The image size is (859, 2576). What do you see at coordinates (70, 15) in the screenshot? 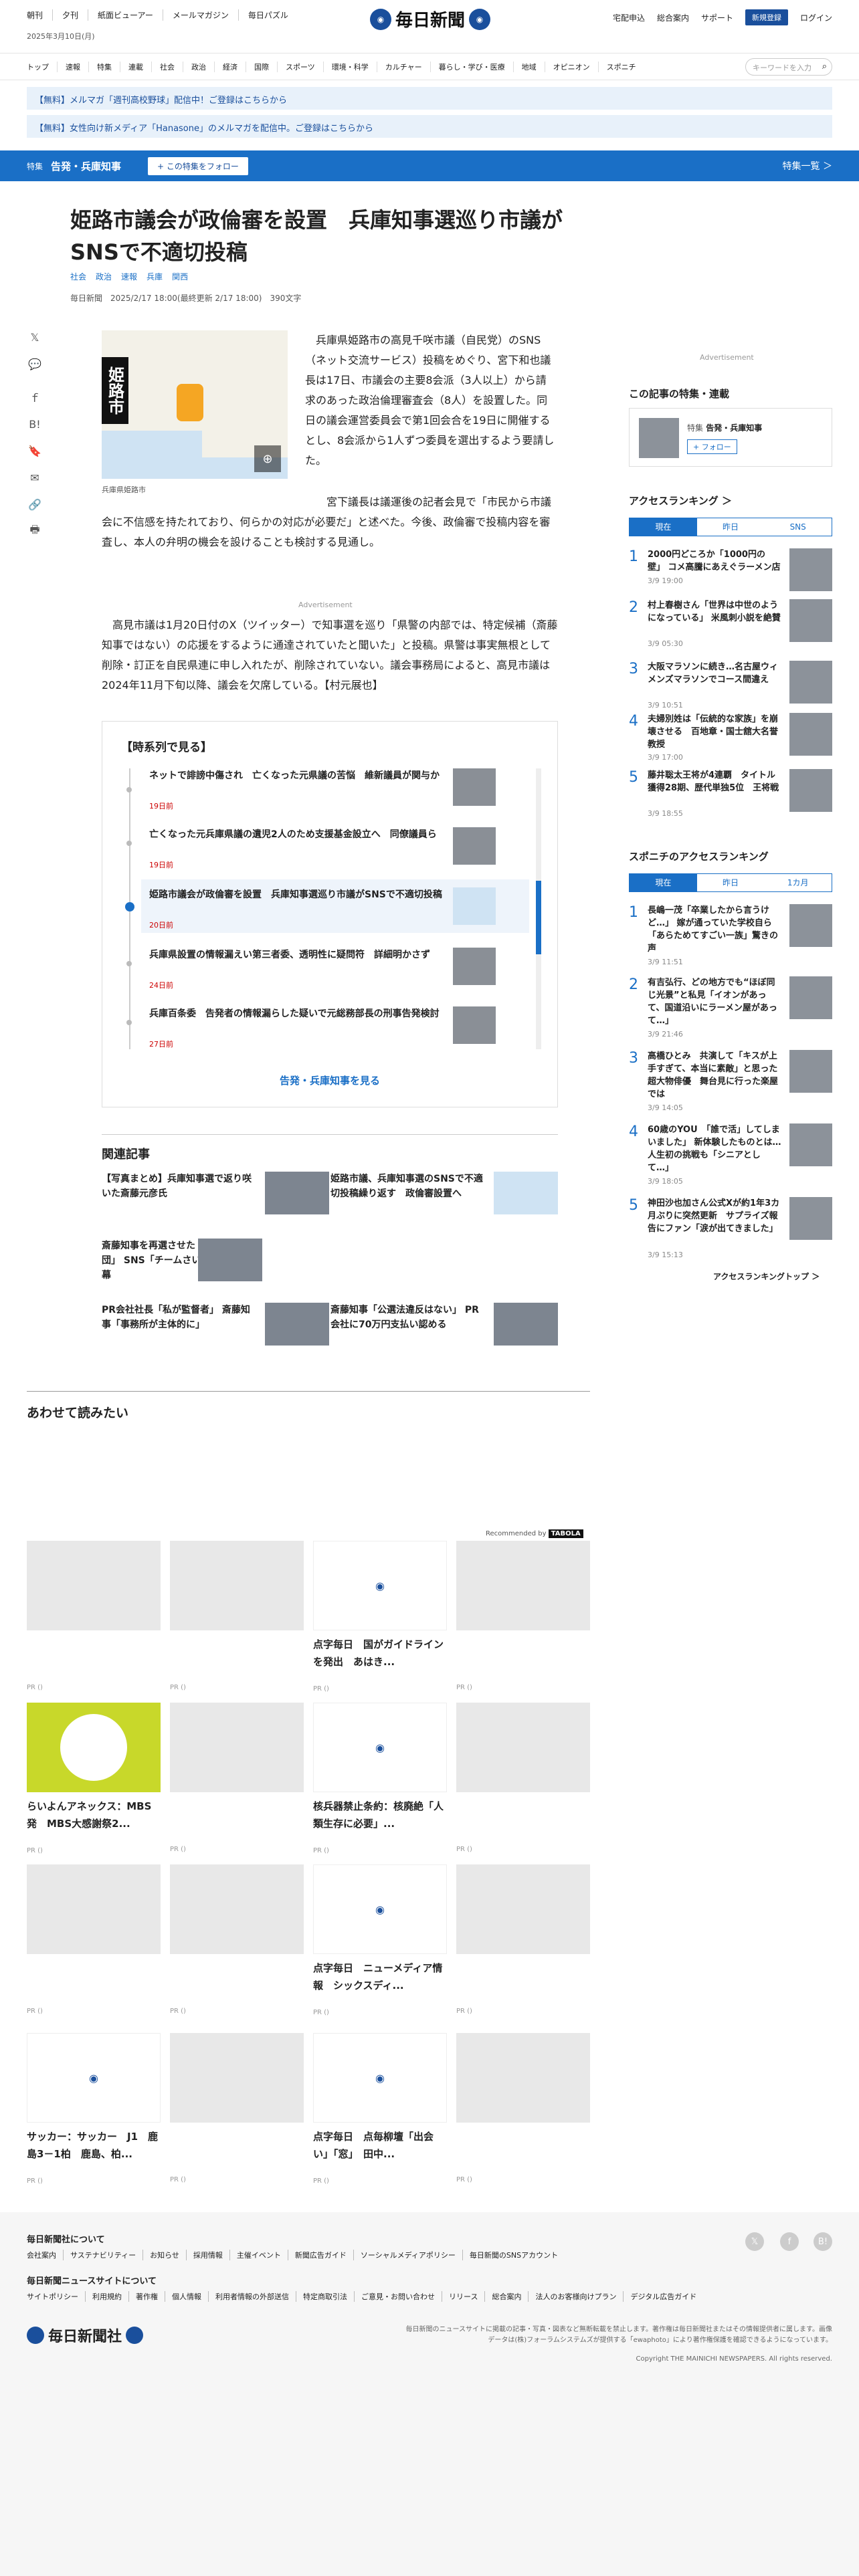
I see `header-link: 夕刊` at bounding box center [70, 15].